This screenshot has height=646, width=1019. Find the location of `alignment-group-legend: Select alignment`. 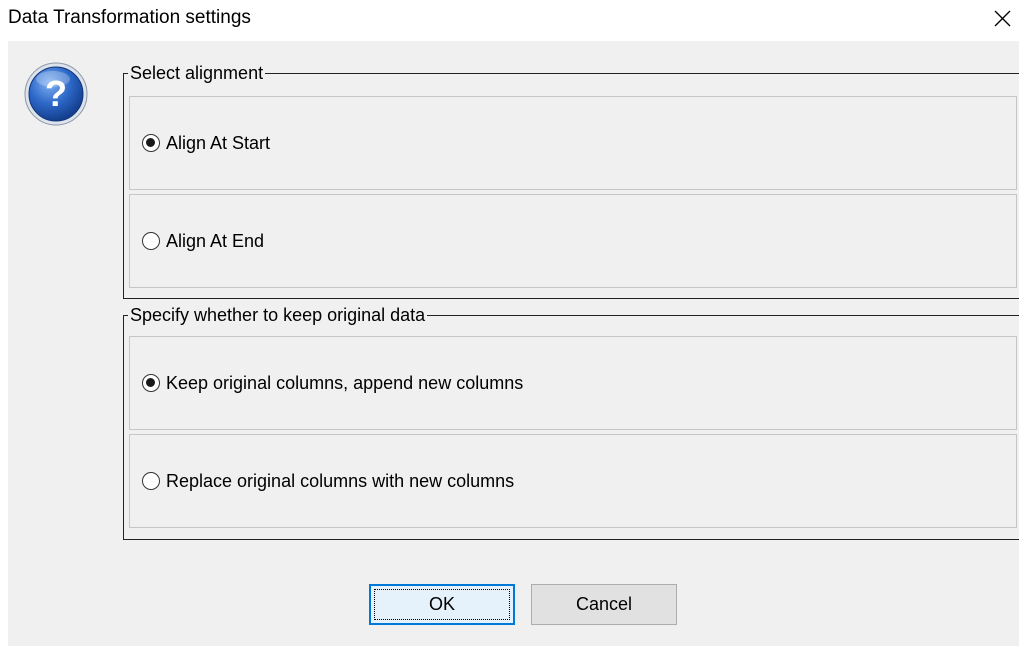

alignment-group-legend: Select alignment is located at coordinates (197, 73).